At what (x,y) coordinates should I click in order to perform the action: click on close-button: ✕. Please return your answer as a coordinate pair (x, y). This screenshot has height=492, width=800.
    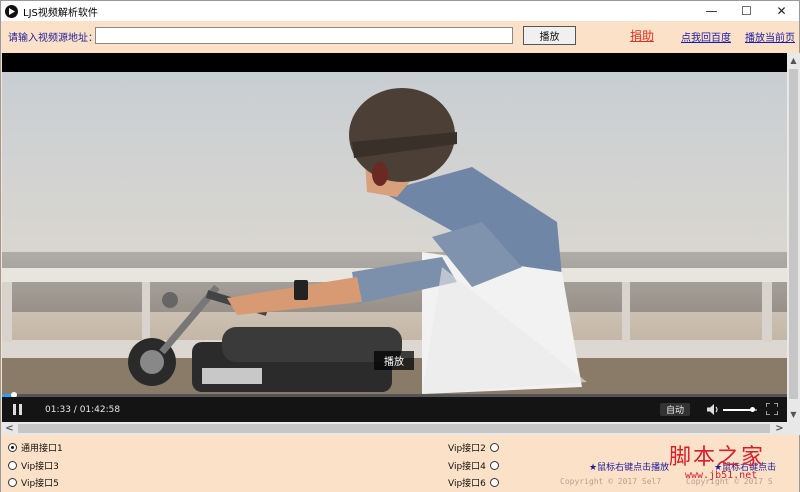
    Looking at the image, I should click on (781, 11).